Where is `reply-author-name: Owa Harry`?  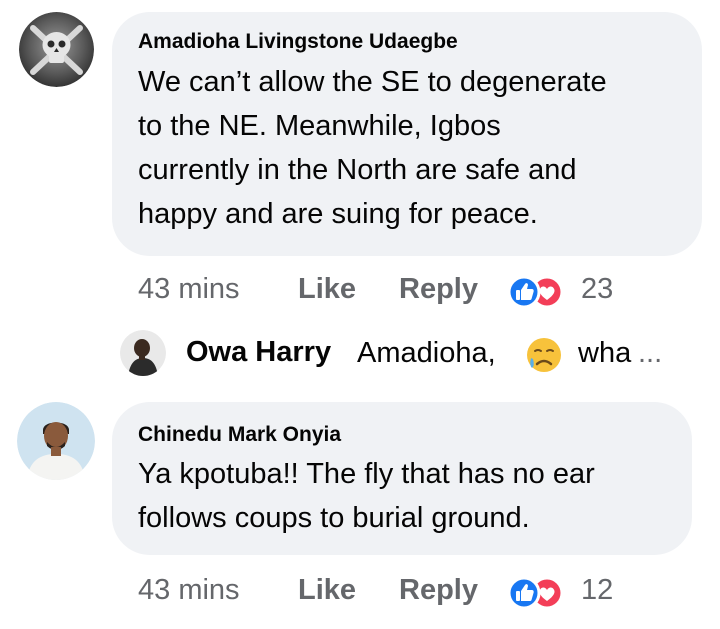
reply-author-name: Owa Harry is located at coordinates (258, 352).